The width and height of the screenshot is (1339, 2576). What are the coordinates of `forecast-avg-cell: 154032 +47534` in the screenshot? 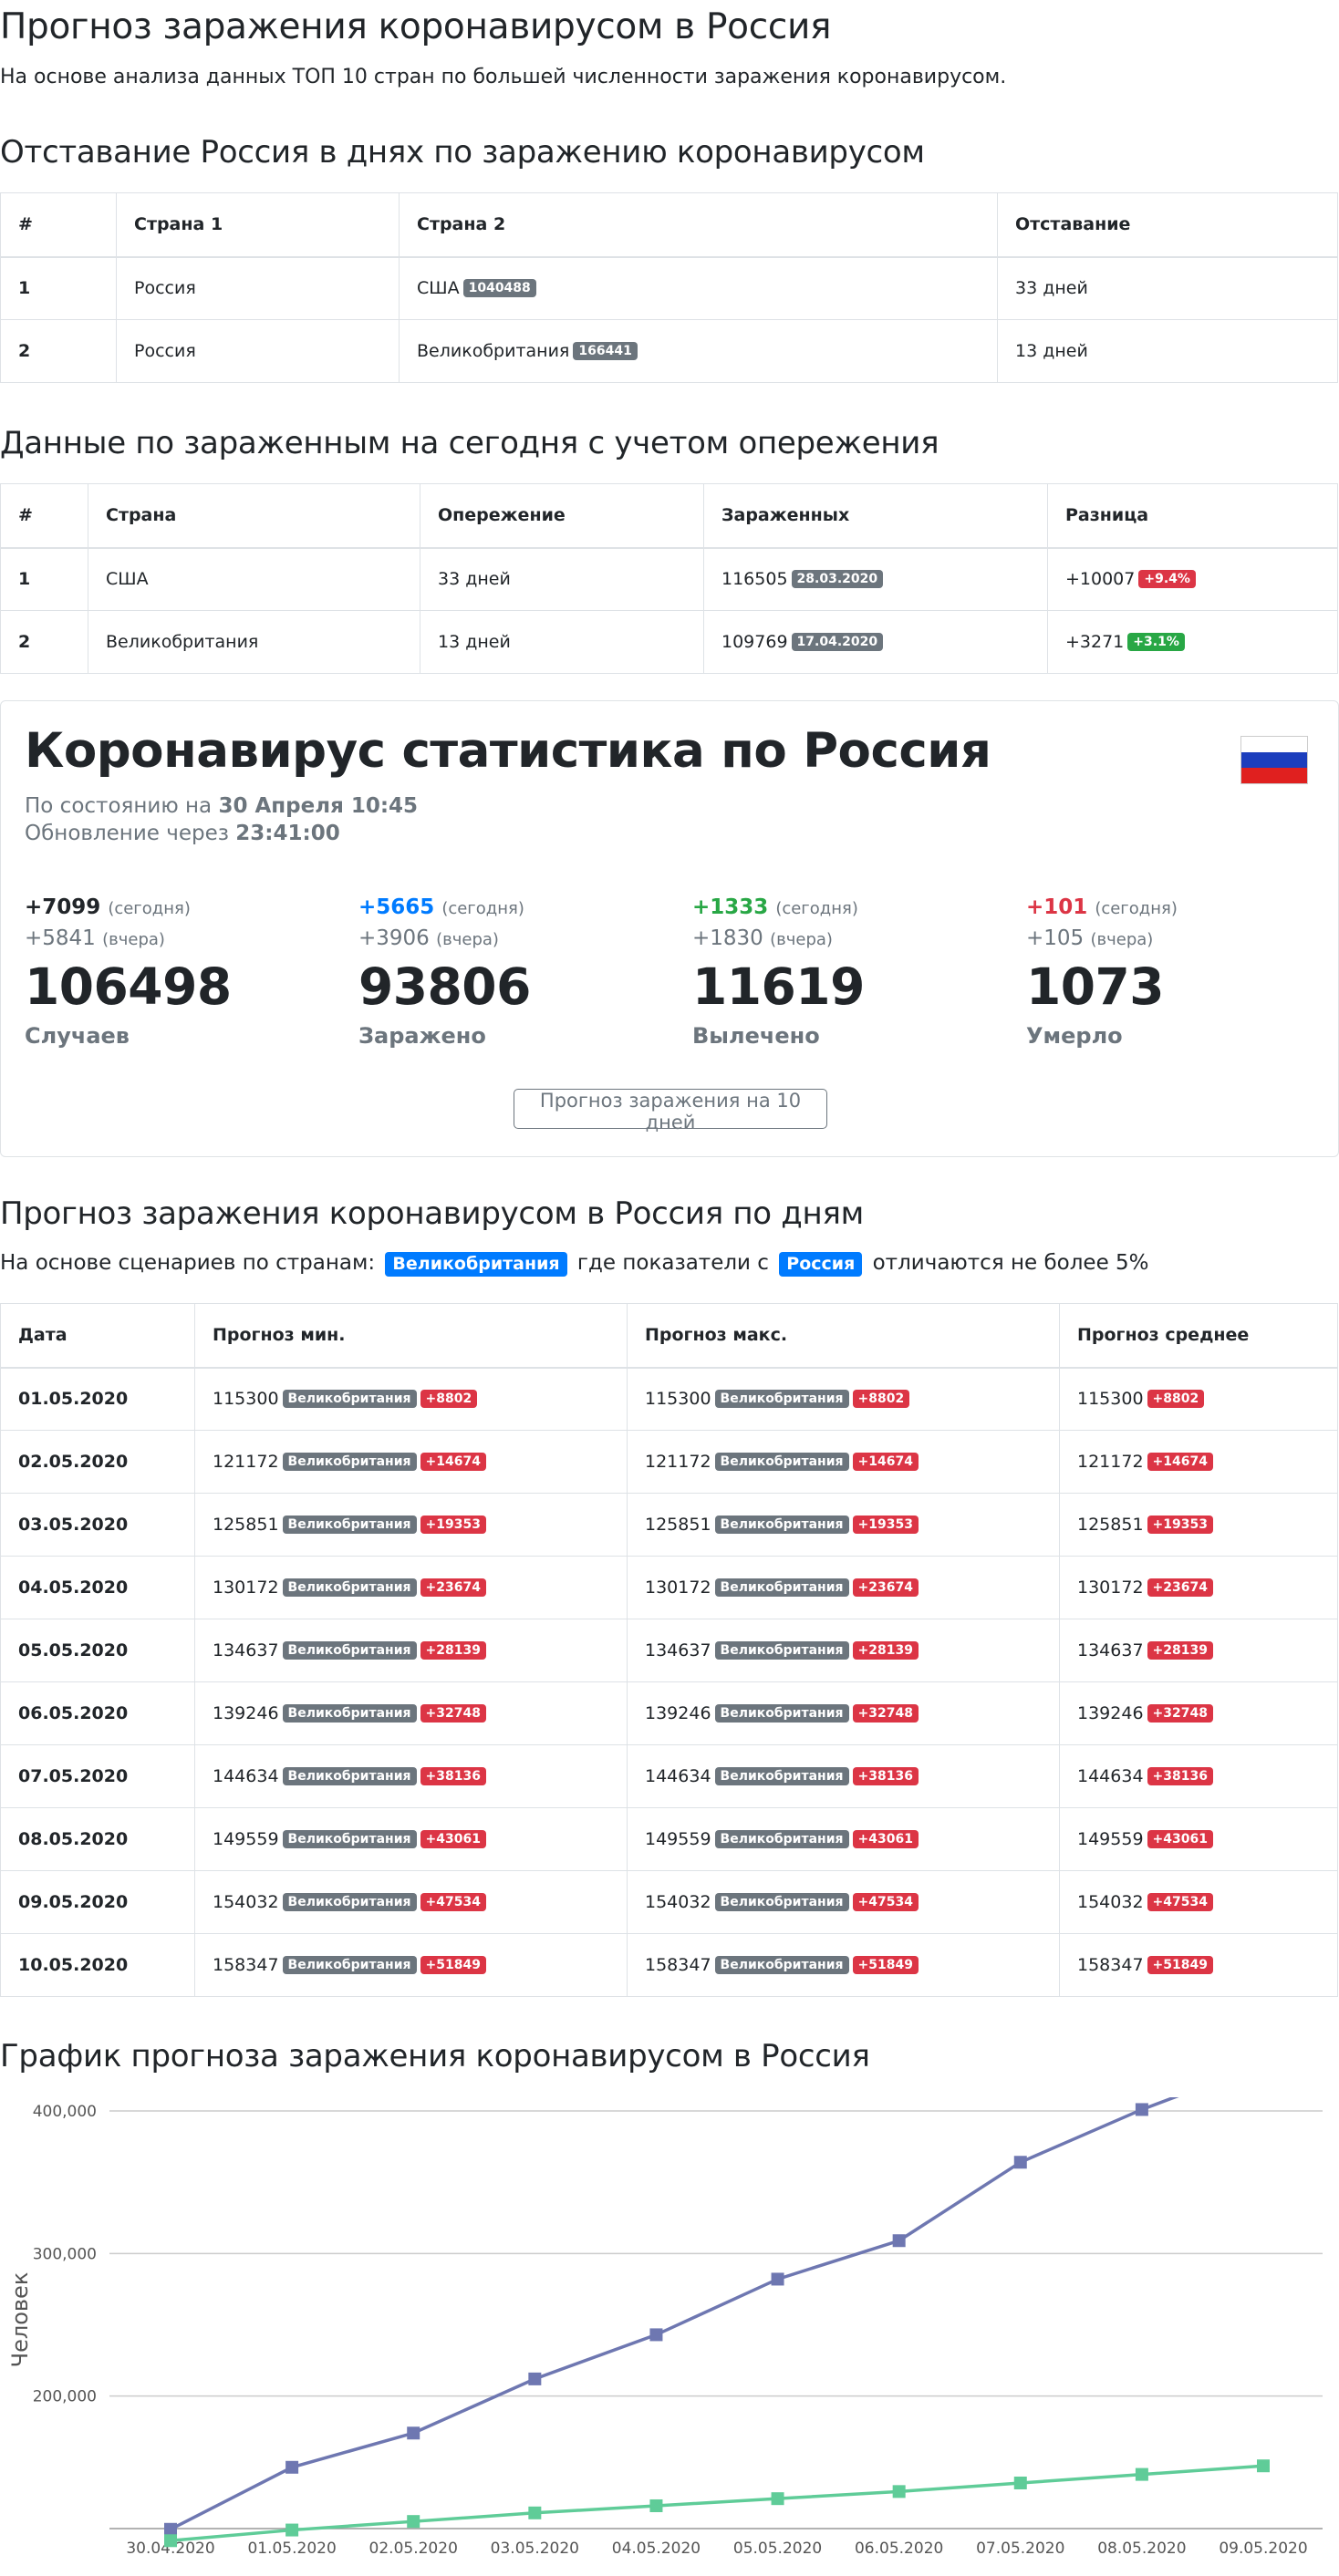 It's located at (1198, 1902).